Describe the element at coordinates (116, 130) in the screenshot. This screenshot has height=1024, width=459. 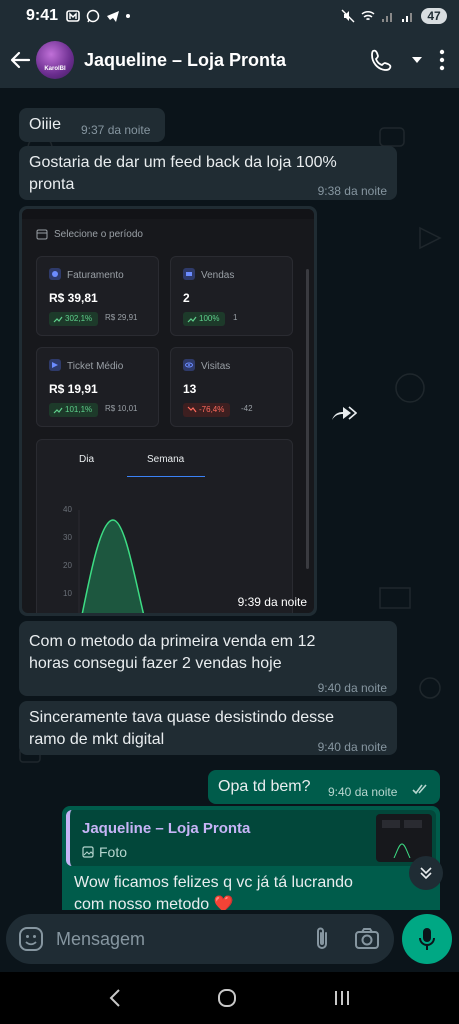
I see `message-time: 9:37 da noite` at that location.